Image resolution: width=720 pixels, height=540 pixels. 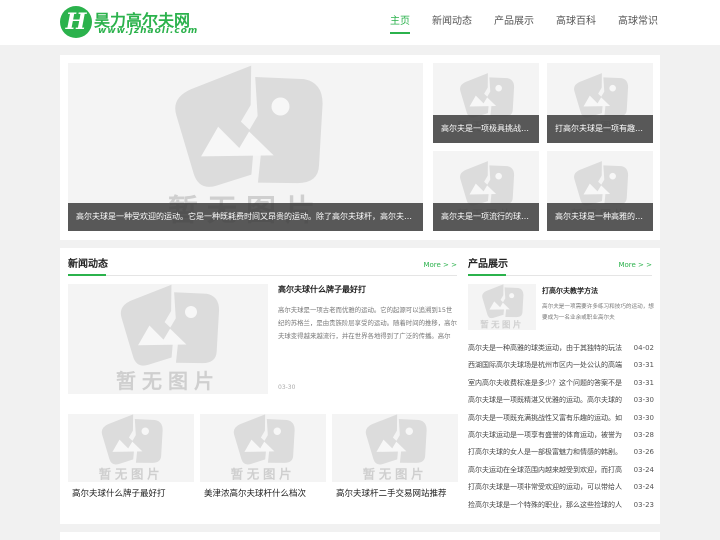 I want to click on news-thumb-title: 高尔夫球什么牌子最好打, so click(x=134, y=494).